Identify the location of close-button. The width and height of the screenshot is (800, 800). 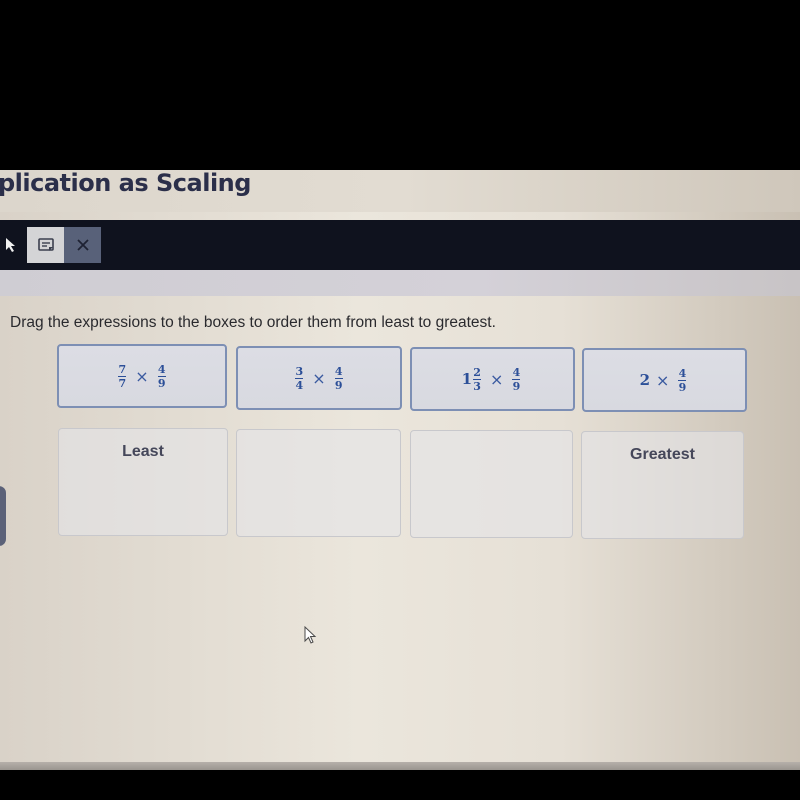
(82, 245).